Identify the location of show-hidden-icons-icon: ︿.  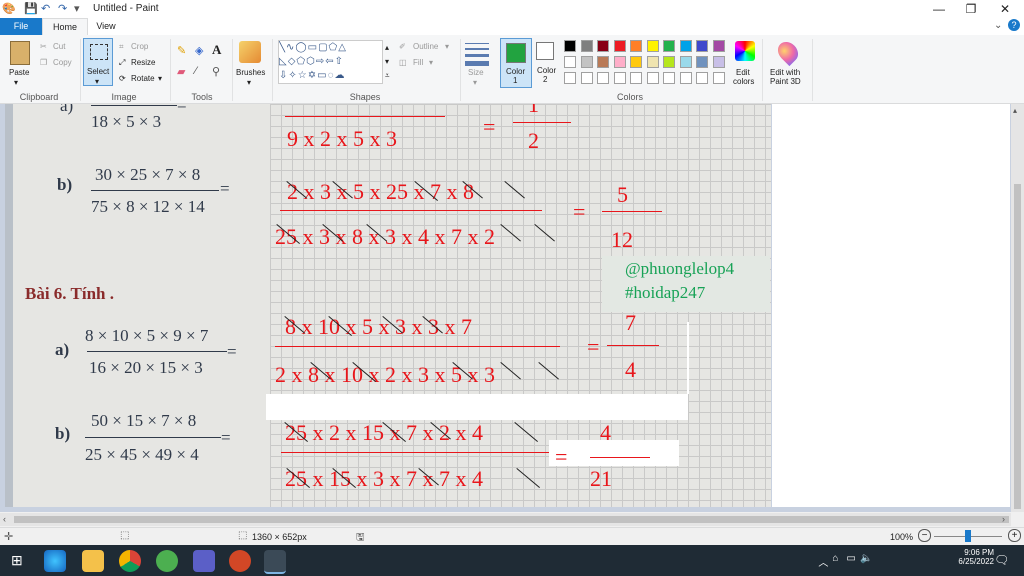
(823, 561).